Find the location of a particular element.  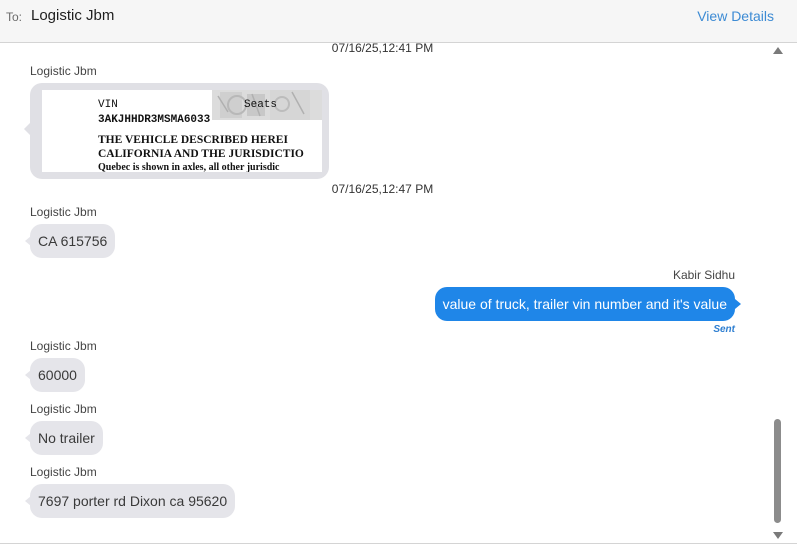

sender-name: Kabir Sidhu is located at coordinates (703, 275).